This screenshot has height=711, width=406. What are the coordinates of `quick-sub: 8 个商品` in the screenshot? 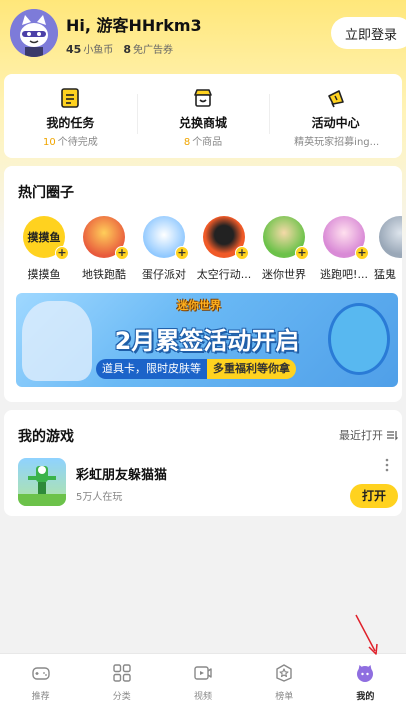 It's located at (203, 140).